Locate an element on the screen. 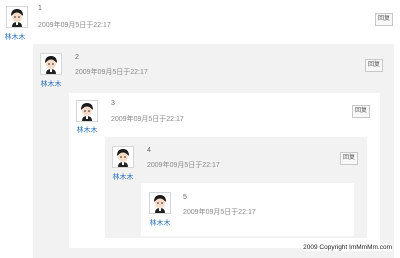 Image resolution: width=400 pixels, height=258 pixels. comment-number: 1 is located at coordinates (40, 8).